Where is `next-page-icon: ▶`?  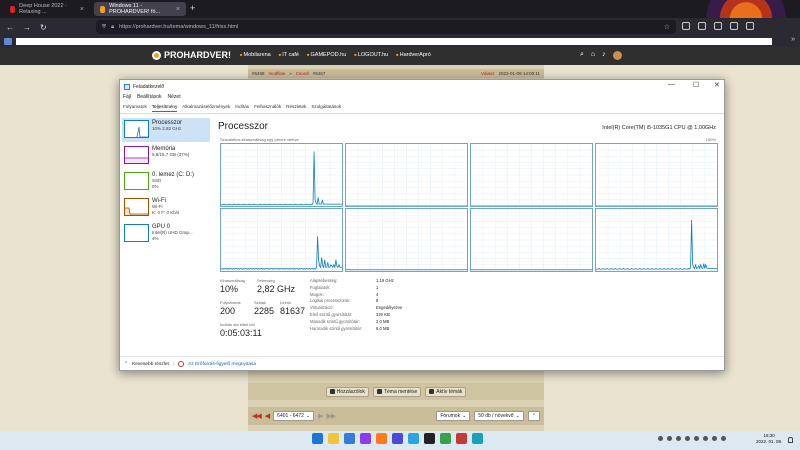 next-page-icon: ▶ is located at coordinates (320, 416).